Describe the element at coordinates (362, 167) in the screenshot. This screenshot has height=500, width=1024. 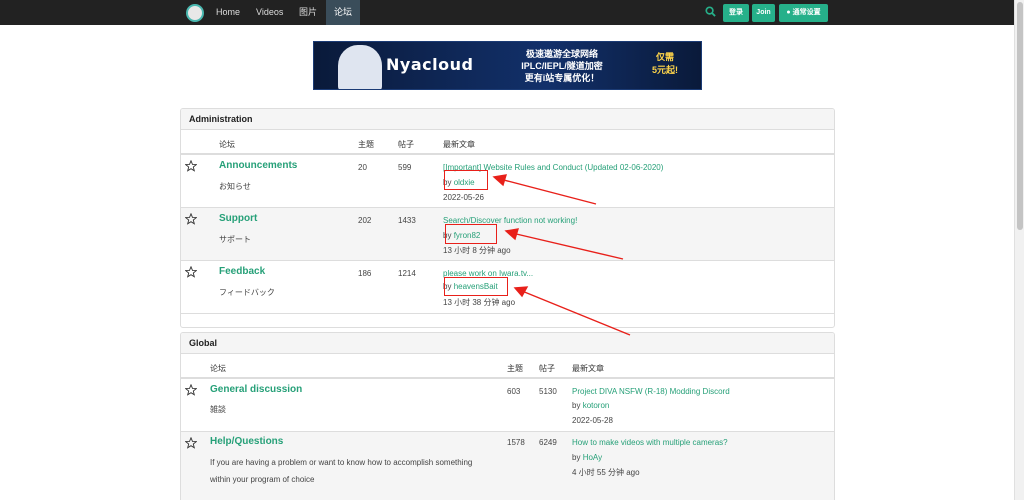
I see `topic-count: 20` at that location.